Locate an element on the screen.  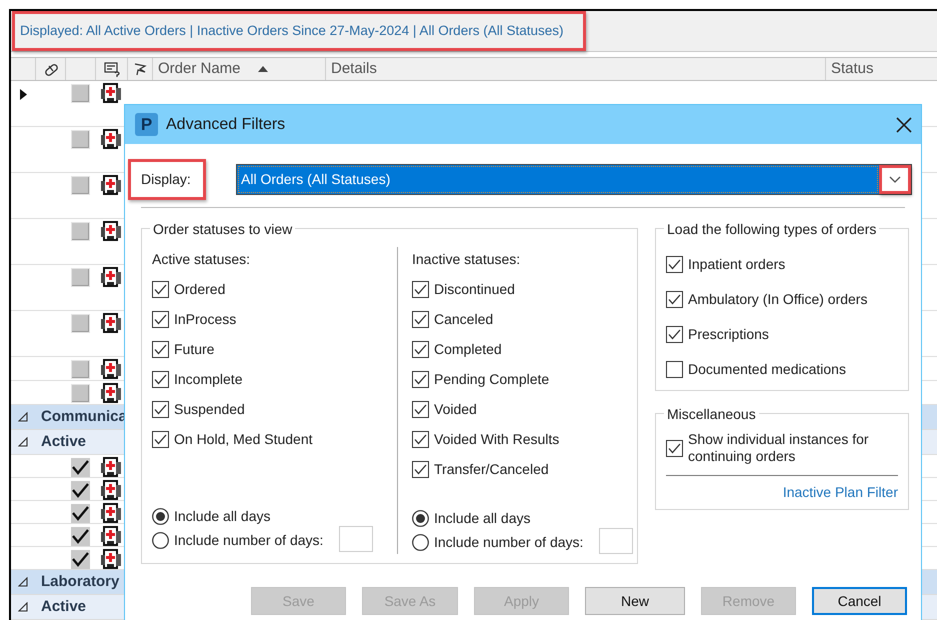
info-bar: Displayed: All Active Orders | Inactive Orders Since 27-May-2024 | All Orders (All Statuses) is located at coordinates (299, 31).